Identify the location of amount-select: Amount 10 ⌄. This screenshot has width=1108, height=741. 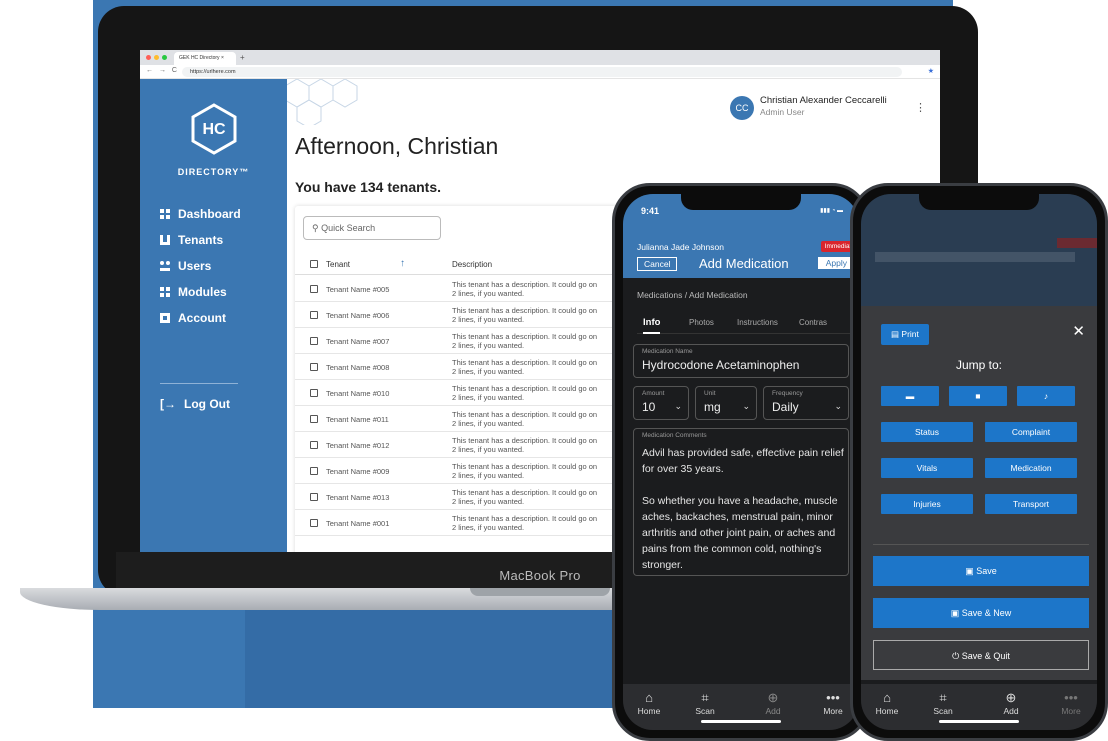
(661, 403).